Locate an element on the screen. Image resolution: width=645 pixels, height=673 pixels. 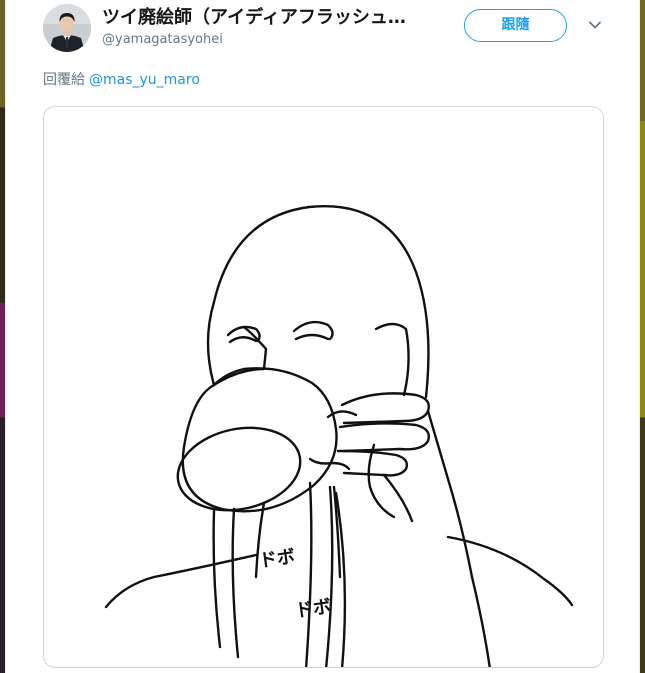
reply-context: 回覆給 @mas_yu_maro is located at coordinates (121, 80).